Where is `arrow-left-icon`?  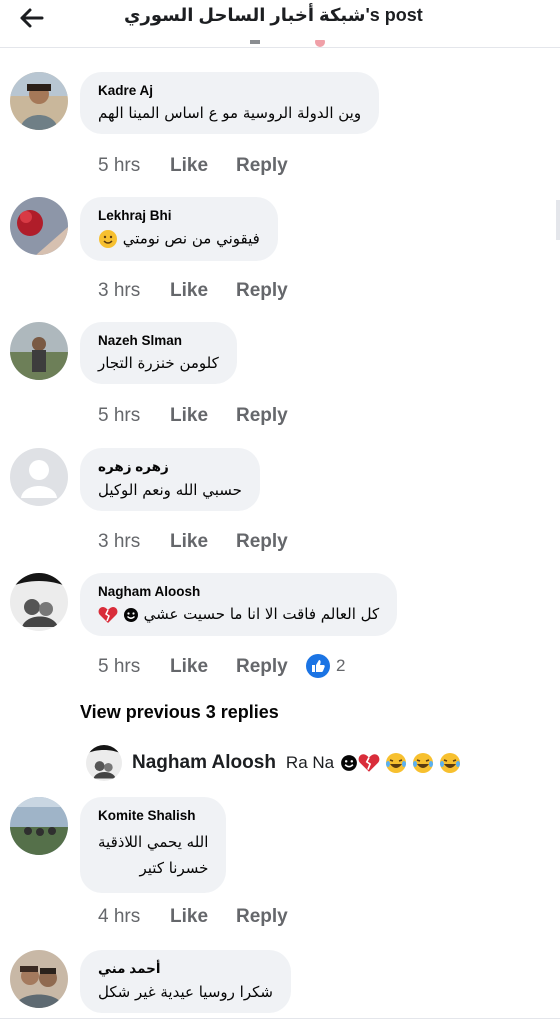
arrow-left-icon is located at coordinates (32, 18).